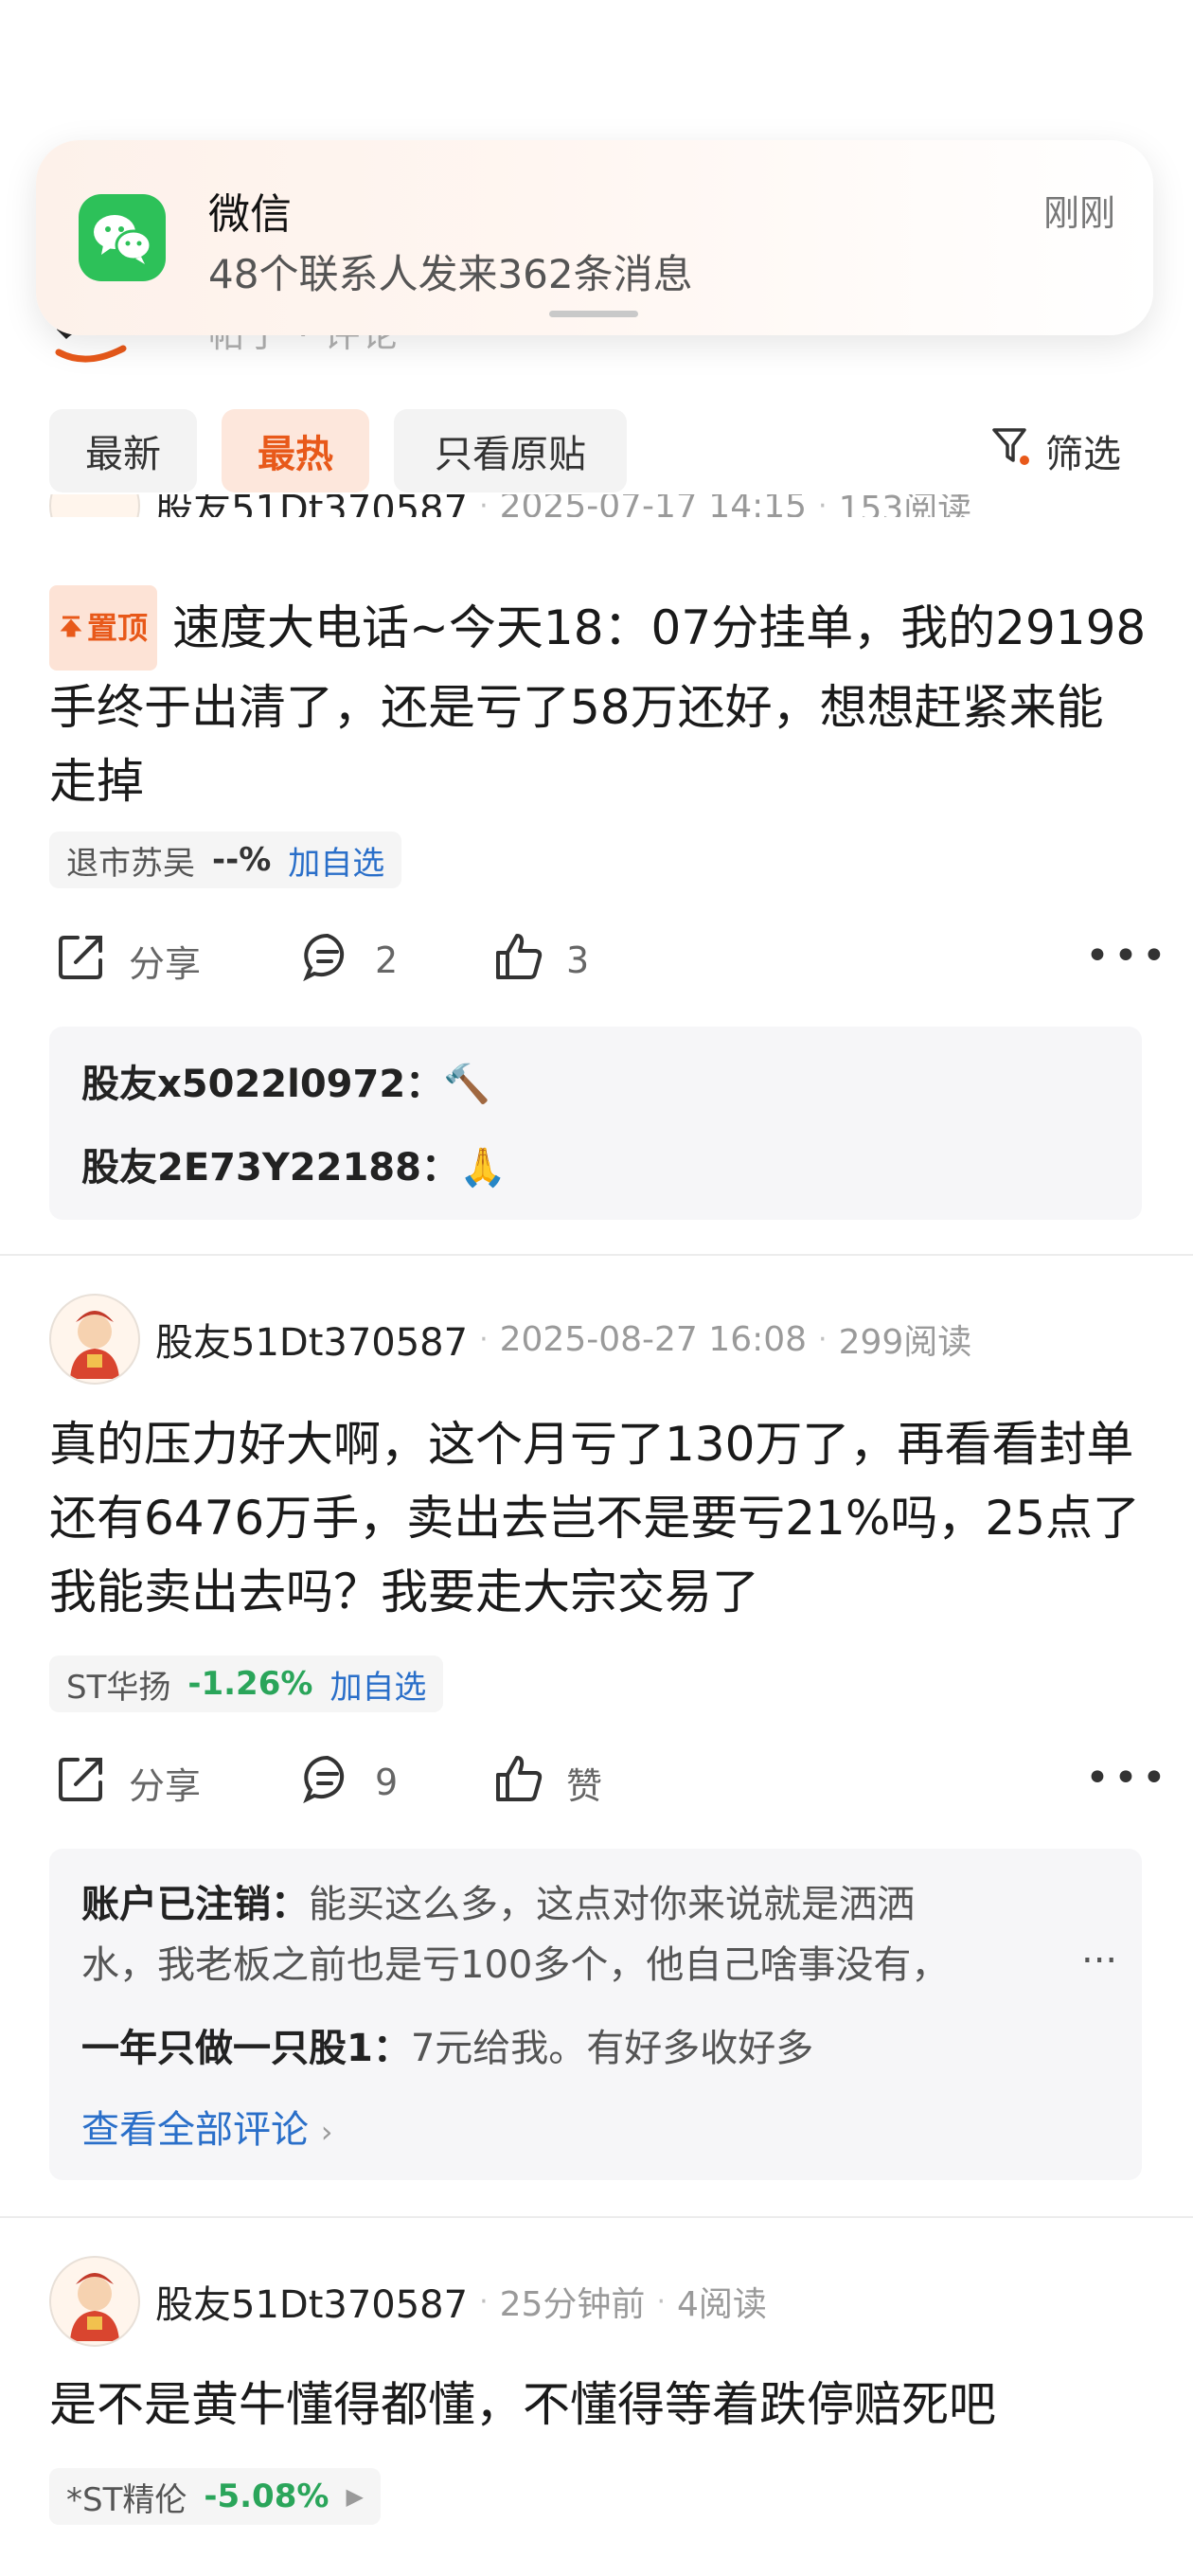 This screenshot has width=1193, height=2576. Describe the element at coordinates (294, 1163) in the screenshot. I see `comment-item: 股友2E73Y22188：🙏` at that location.